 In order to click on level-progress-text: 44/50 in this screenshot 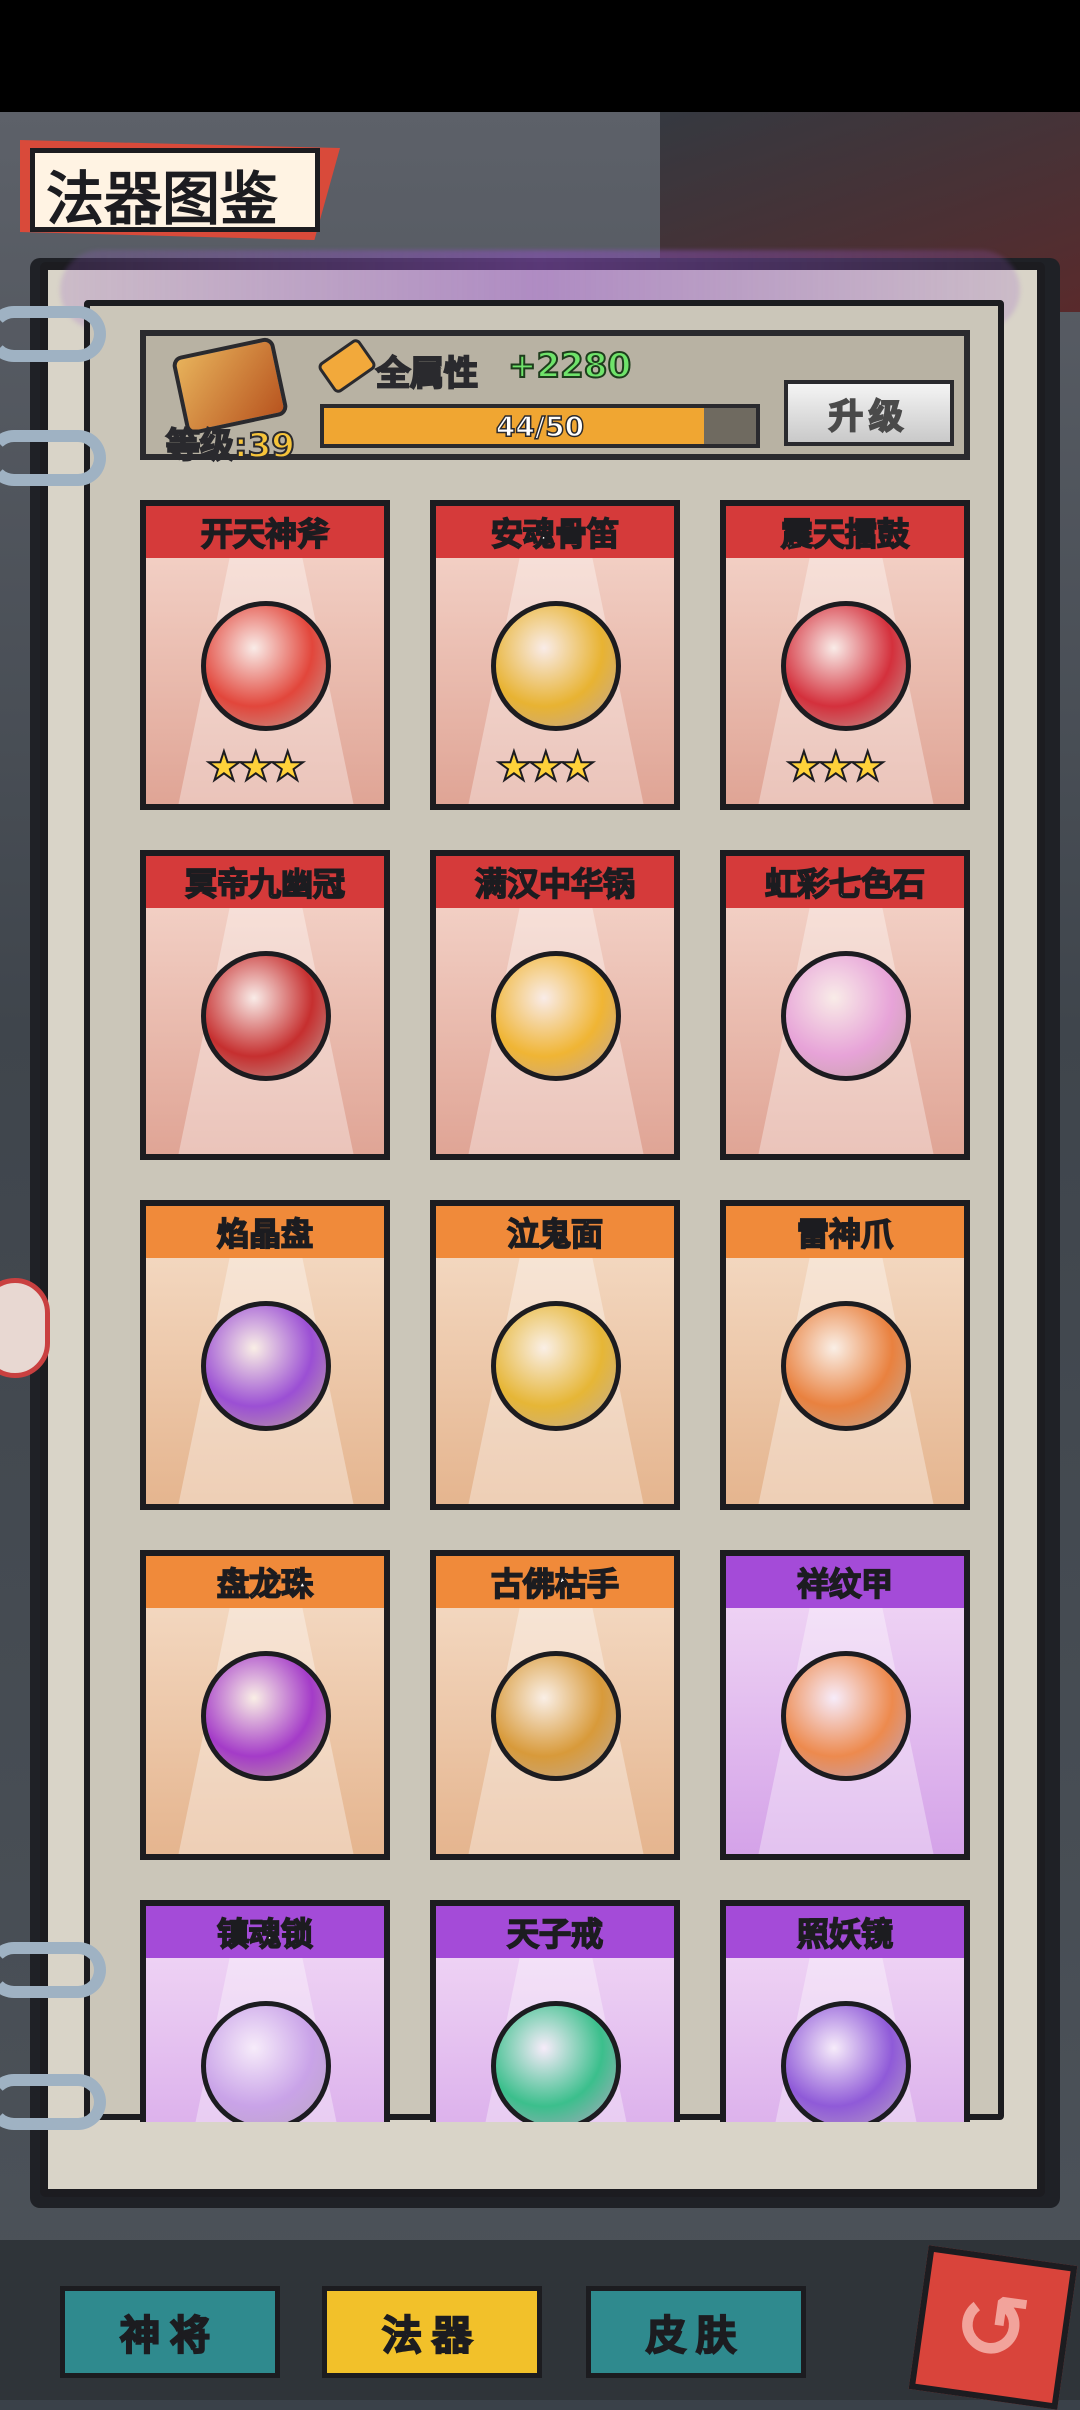, I will do `click(540, 426)`.